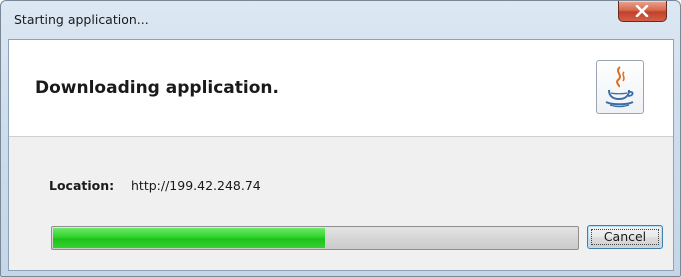  Describe the element at coordinates (196, 185) in the screenshot. I see `location-url: http://199.42.248.74` at that location.